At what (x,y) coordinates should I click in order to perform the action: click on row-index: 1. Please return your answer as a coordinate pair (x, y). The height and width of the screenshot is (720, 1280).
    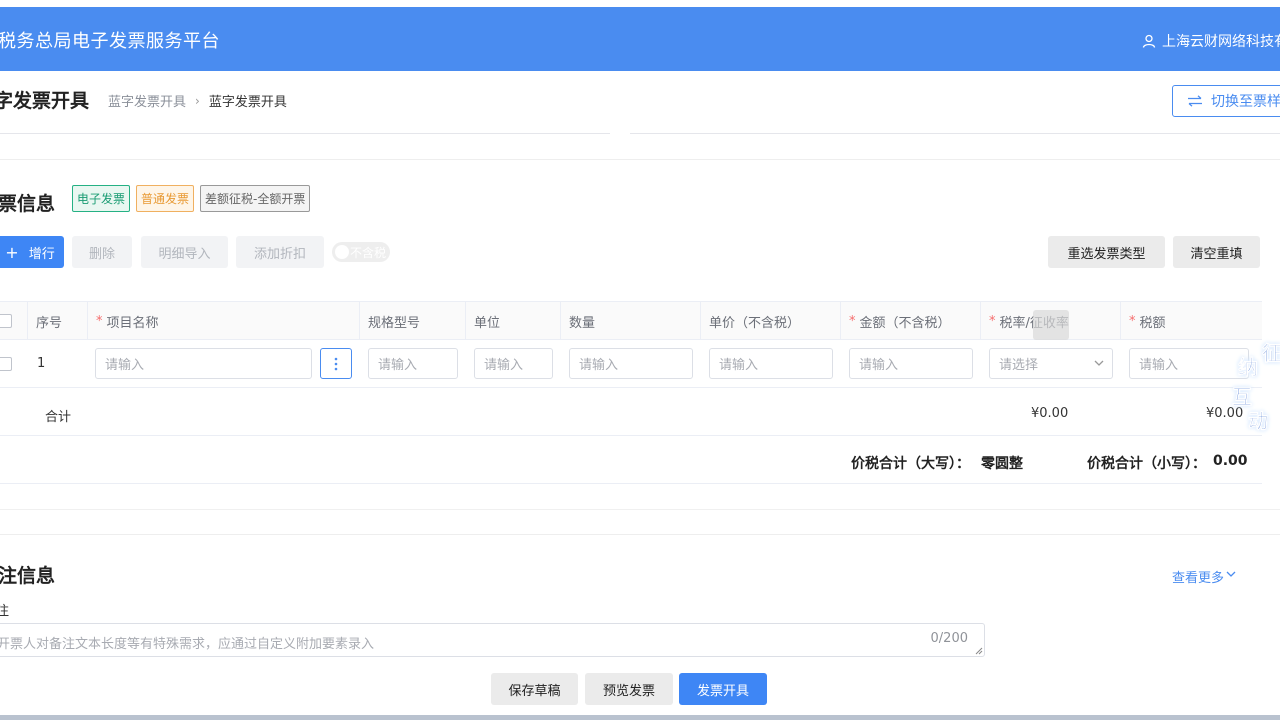
    Looking at the image, I should click on (41, 363).